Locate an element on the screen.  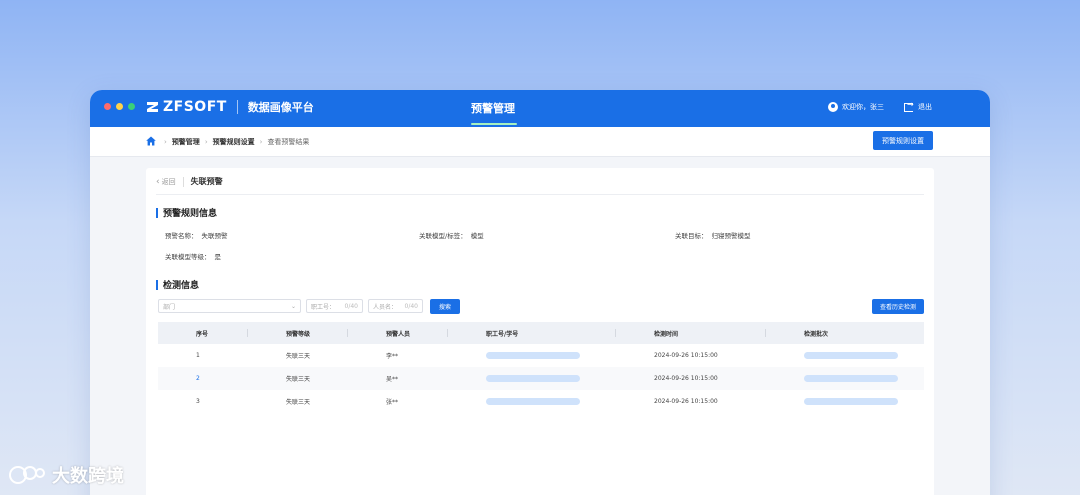
rule-info-heading: 预警规则信息 is located at coordinates (190, 214).